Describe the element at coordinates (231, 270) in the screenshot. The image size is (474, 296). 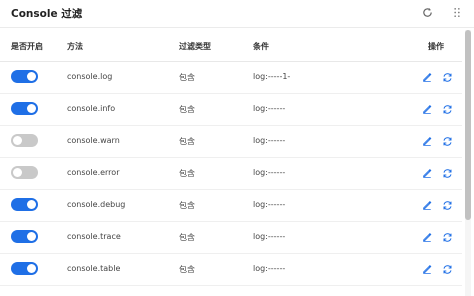
I see `table-row: console.table 包含 log:------` at that location.